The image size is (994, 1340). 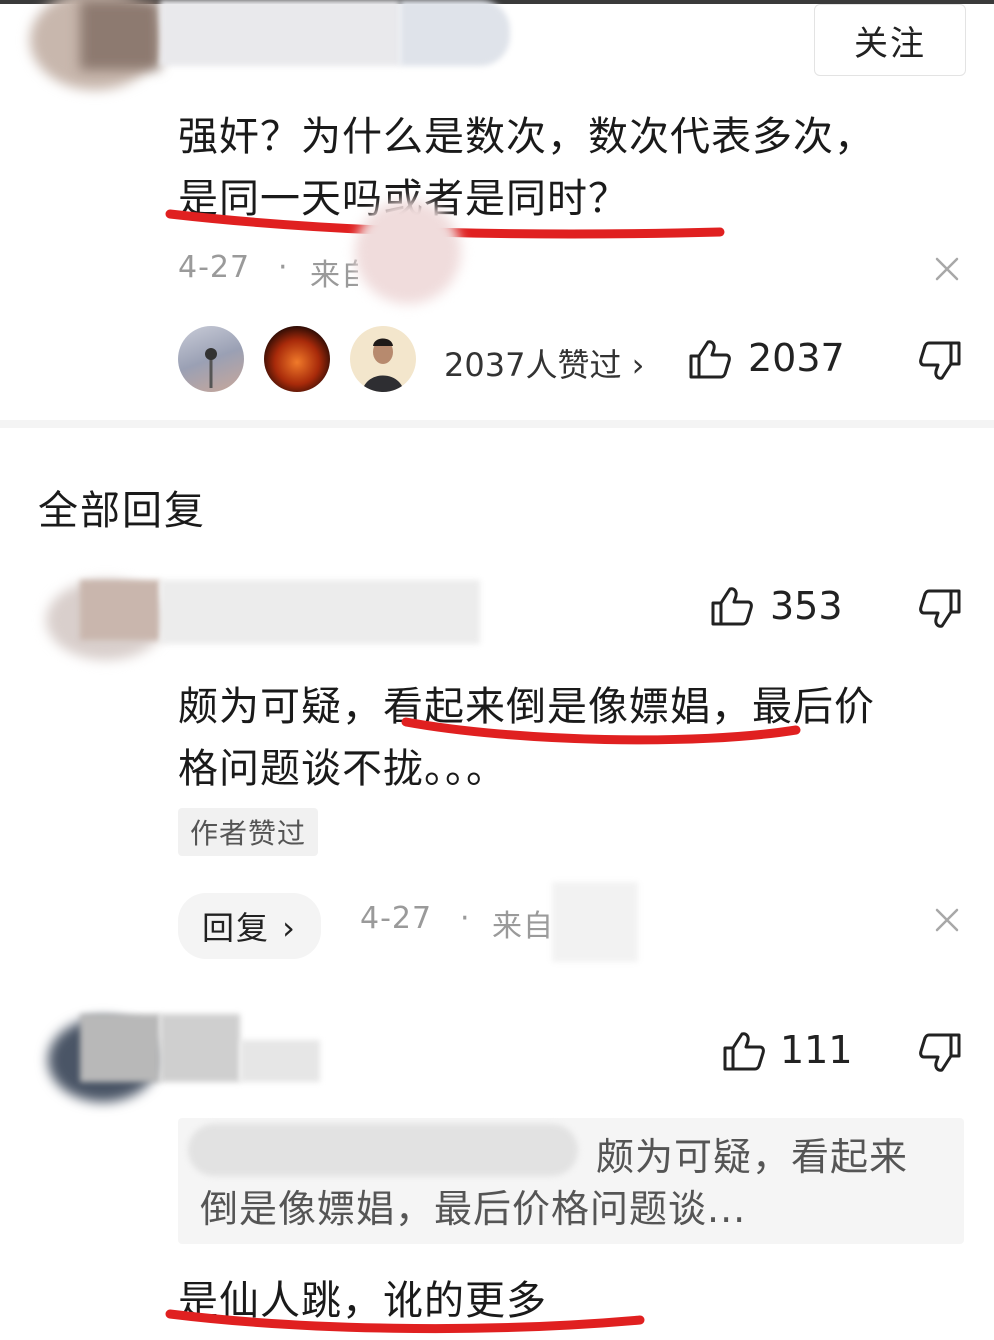 What do you see at coordinates (544, 363) in the screenshot?
I see `liked-by-link: 2037人赞过 ›` at bounding box center [544, 363].